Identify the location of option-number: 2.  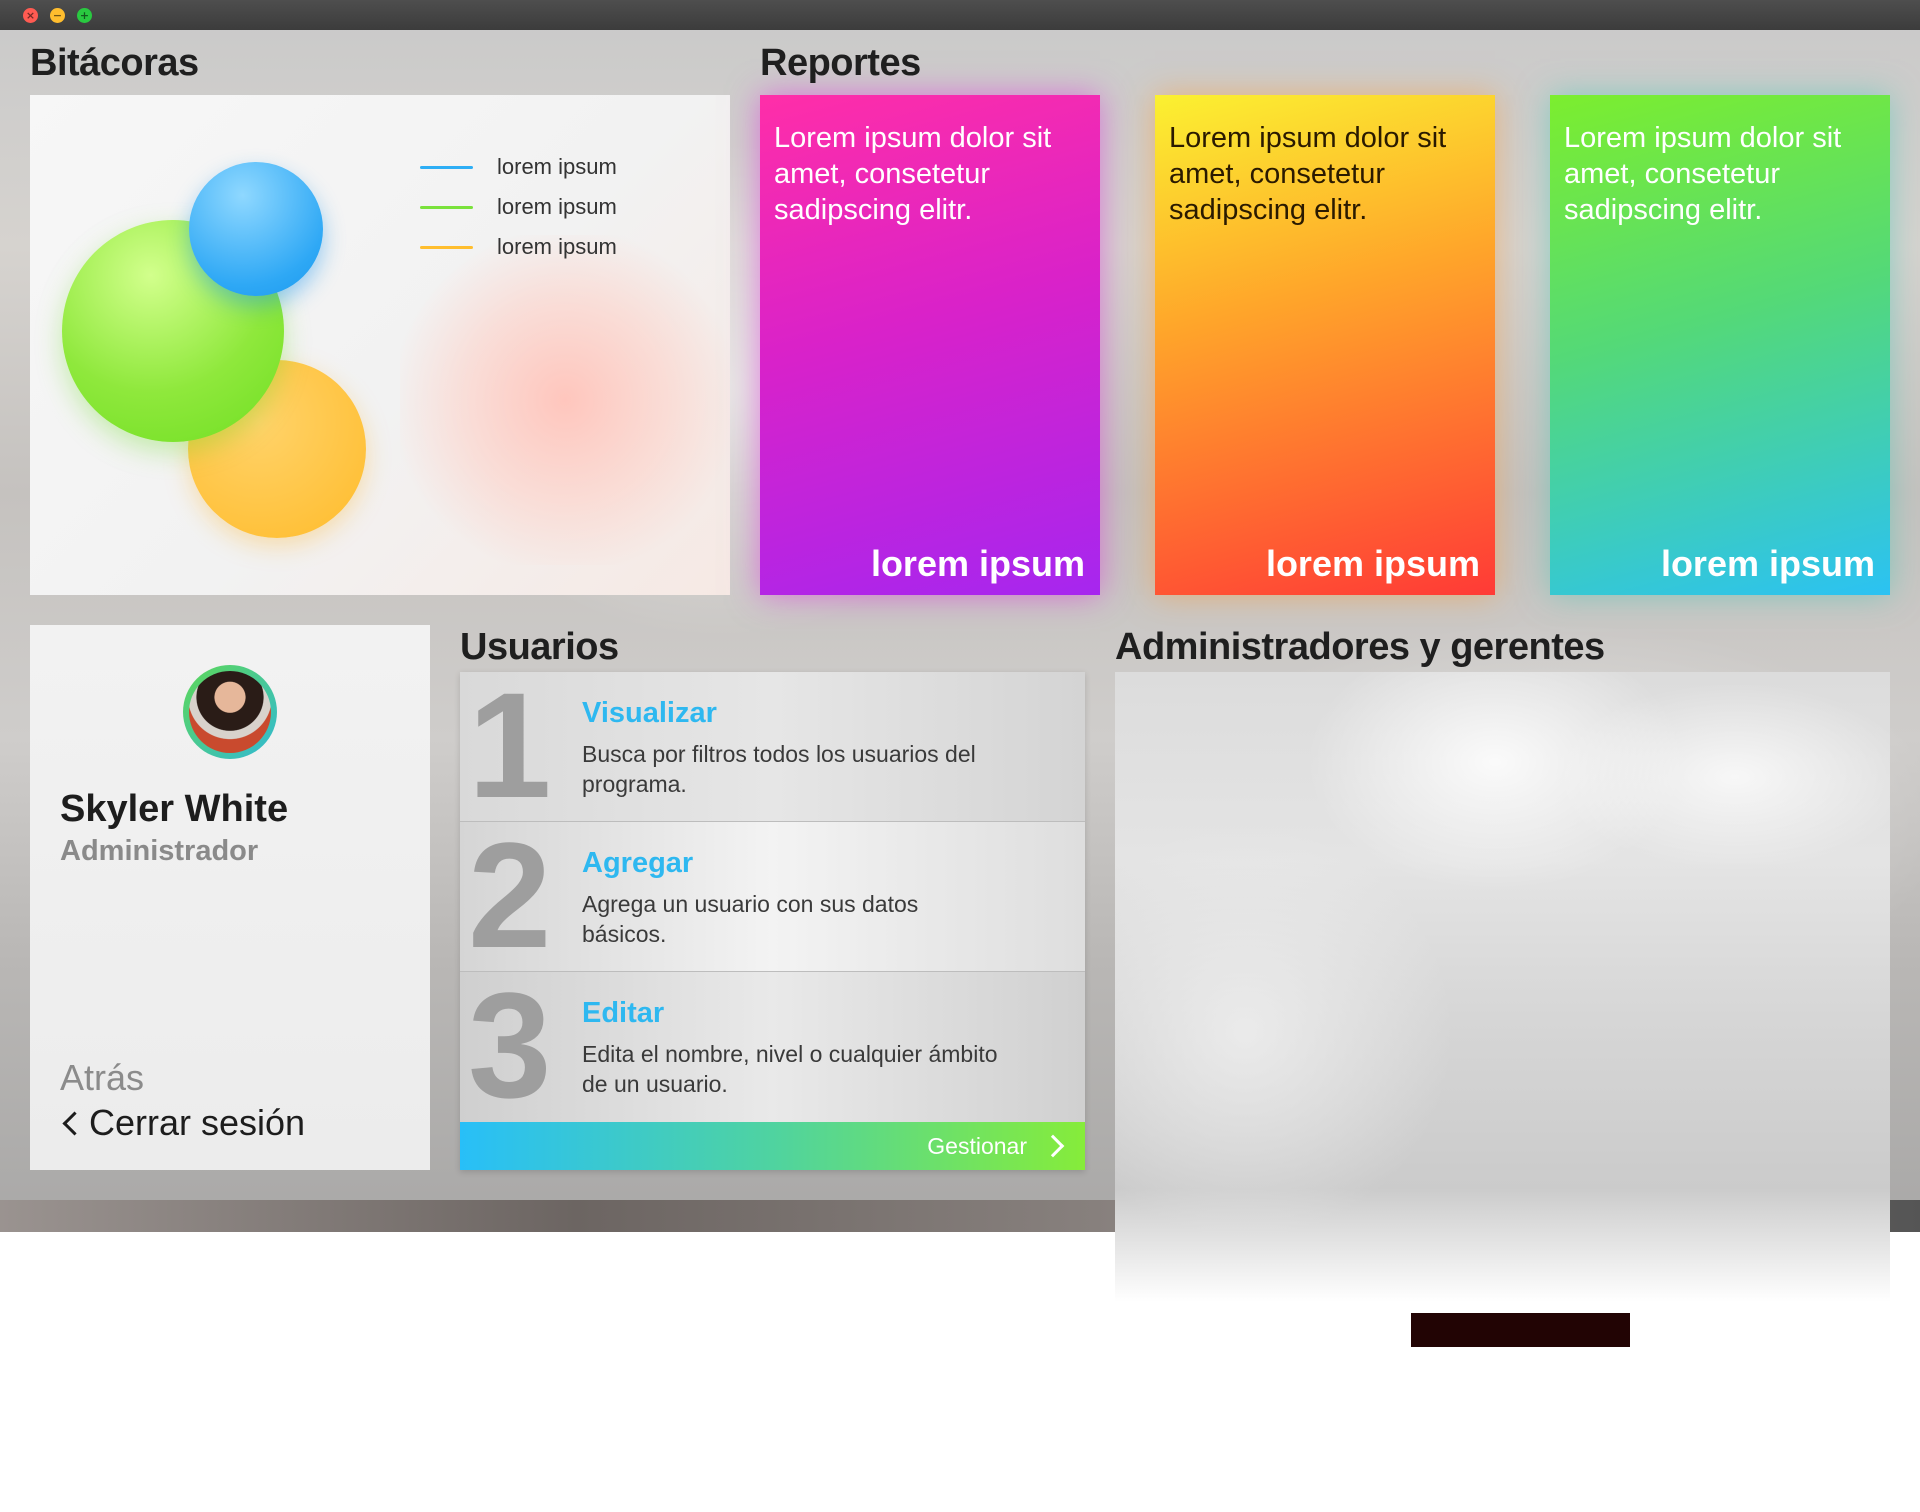
(510, 897).